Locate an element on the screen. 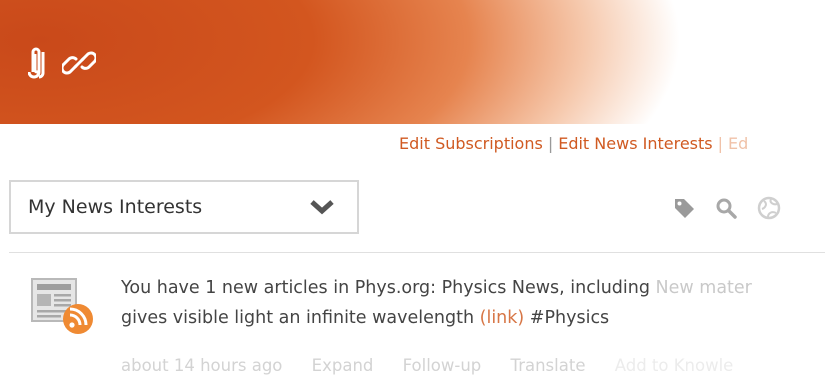  article-link: (link) is located at coordinates (502, 318).